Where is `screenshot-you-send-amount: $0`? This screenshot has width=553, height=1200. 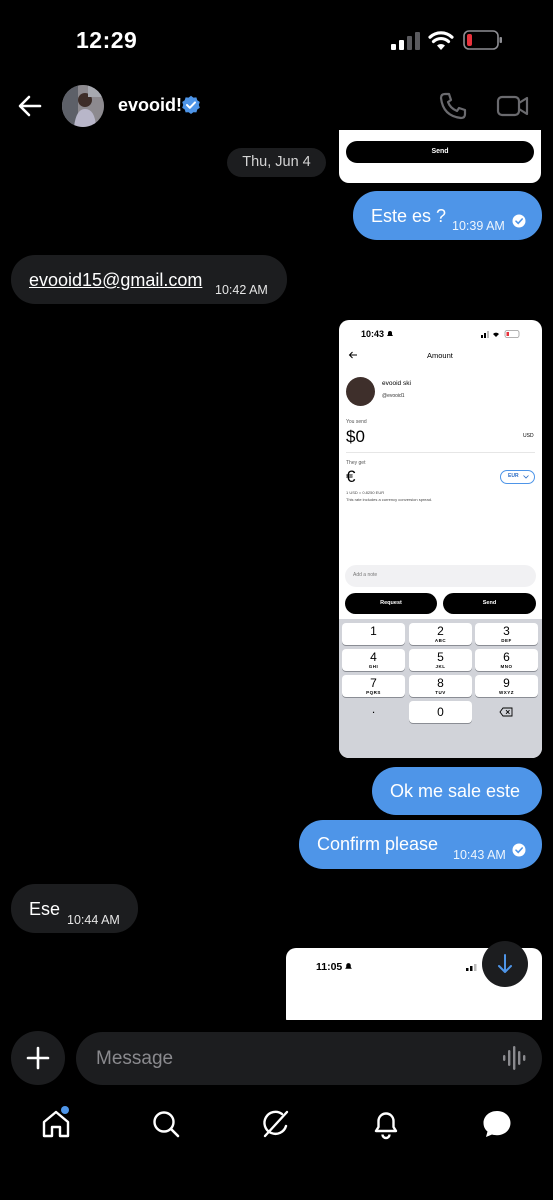 screenshot-you-send-amount: $0 is located at coordinates (355, 436).